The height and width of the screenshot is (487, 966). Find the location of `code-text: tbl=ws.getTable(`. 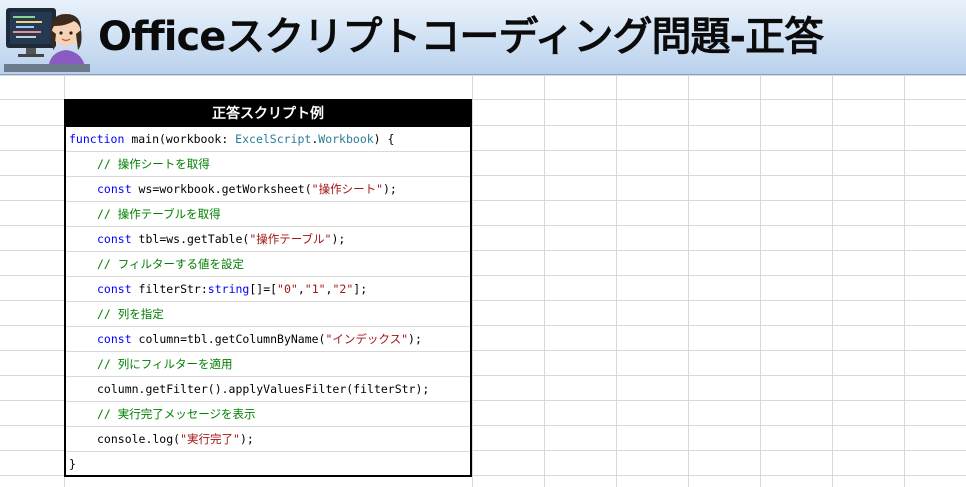

code-text: tbl=ws.getTable( is located at coordinates (190, 239).